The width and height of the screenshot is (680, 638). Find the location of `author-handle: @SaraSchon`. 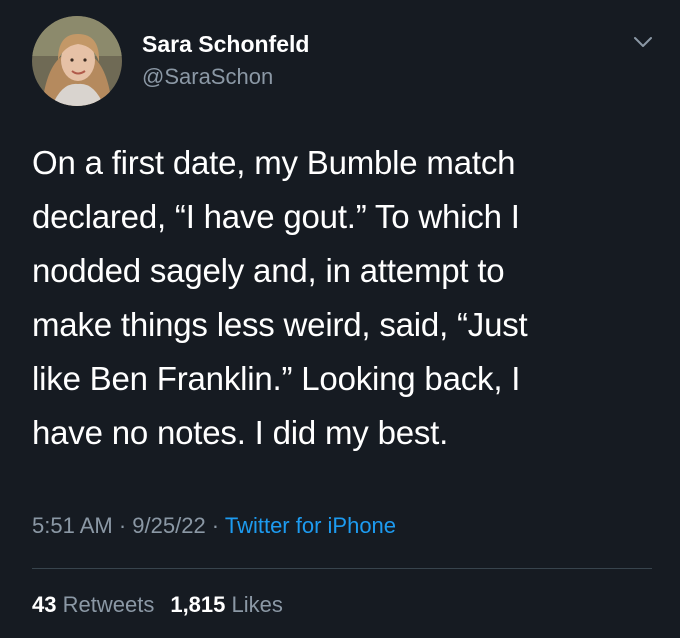

author-handle: @SaraSchon is located at coordinates (207, 77).